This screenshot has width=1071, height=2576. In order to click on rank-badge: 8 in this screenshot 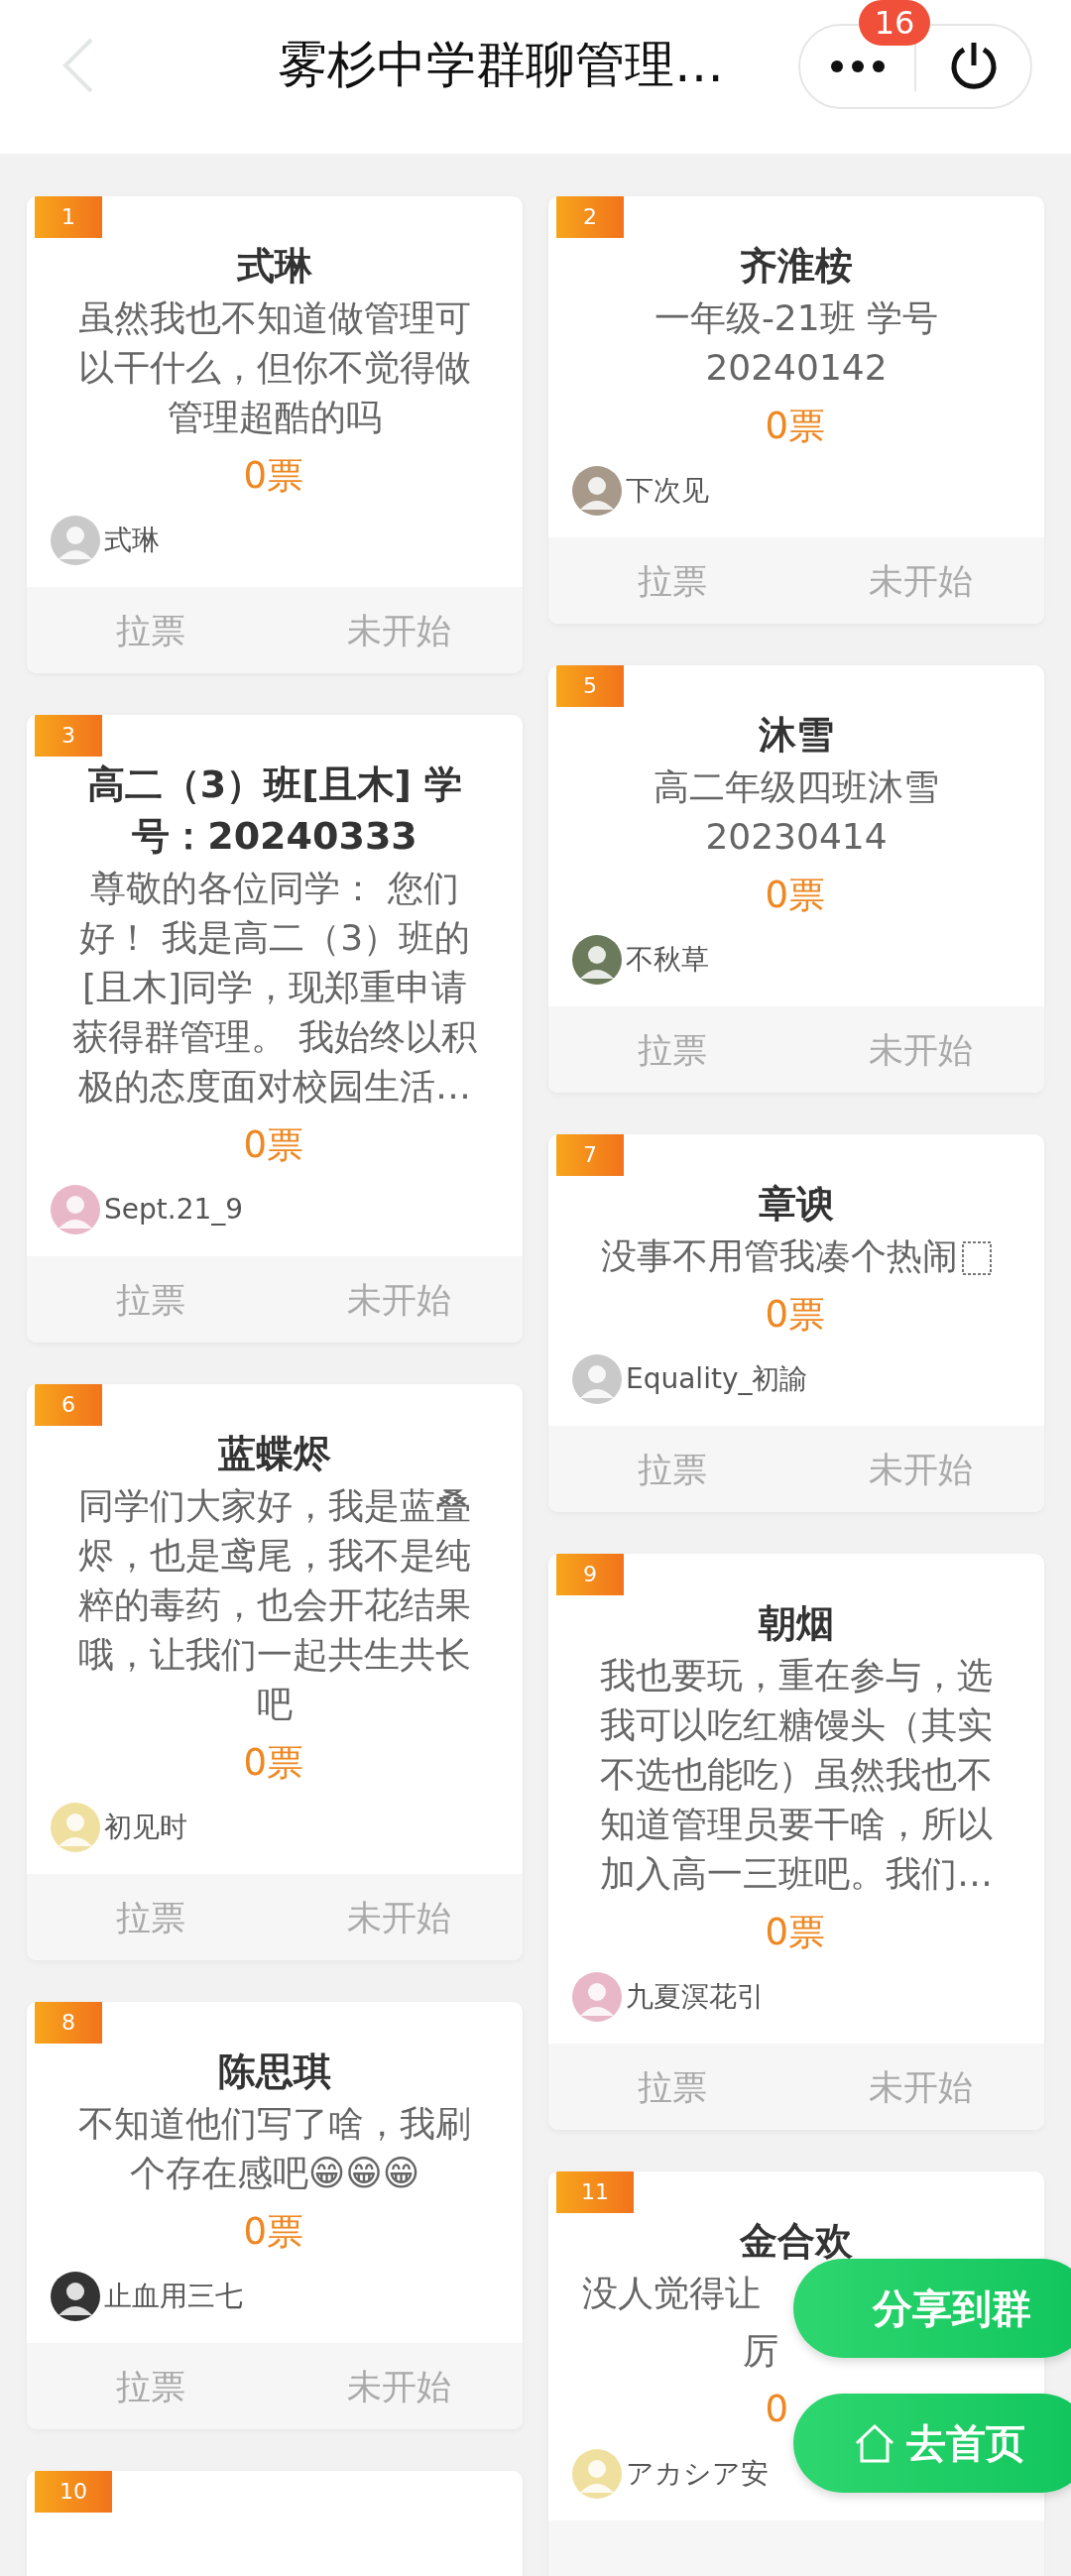, I will do `click(68, 2023)`.